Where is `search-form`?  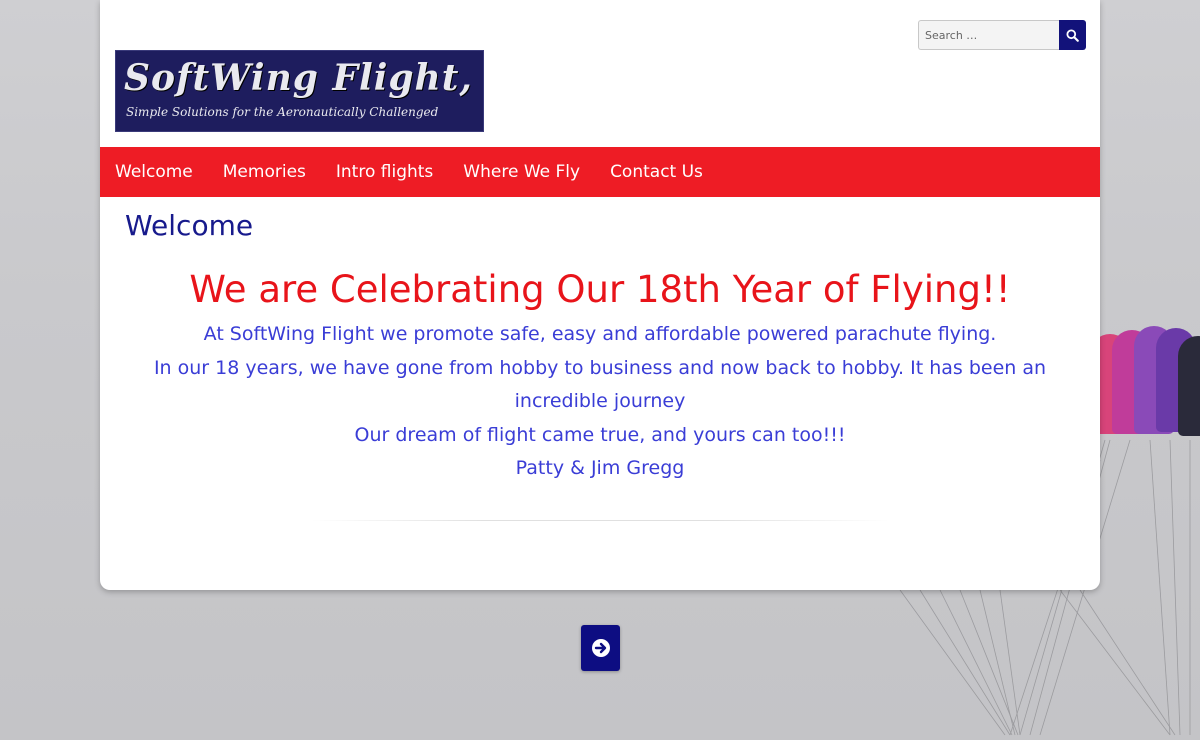 search-form is located at coordinates (1002, 35).